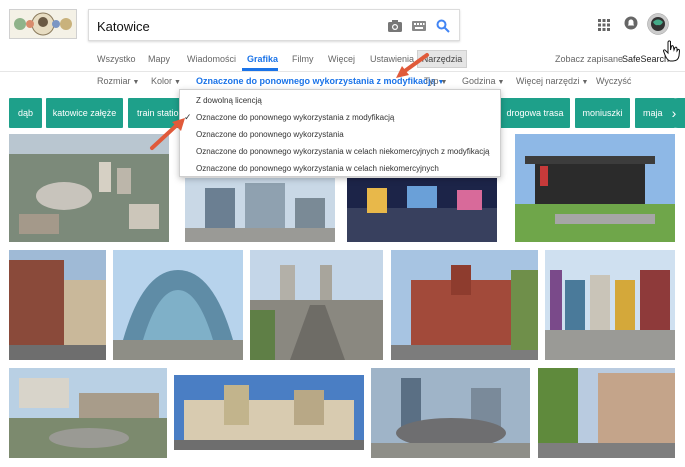 The height and width of the screenshot is (467, 685). I want to click on tab-wszystko: Wszystko, so click(116, 59).